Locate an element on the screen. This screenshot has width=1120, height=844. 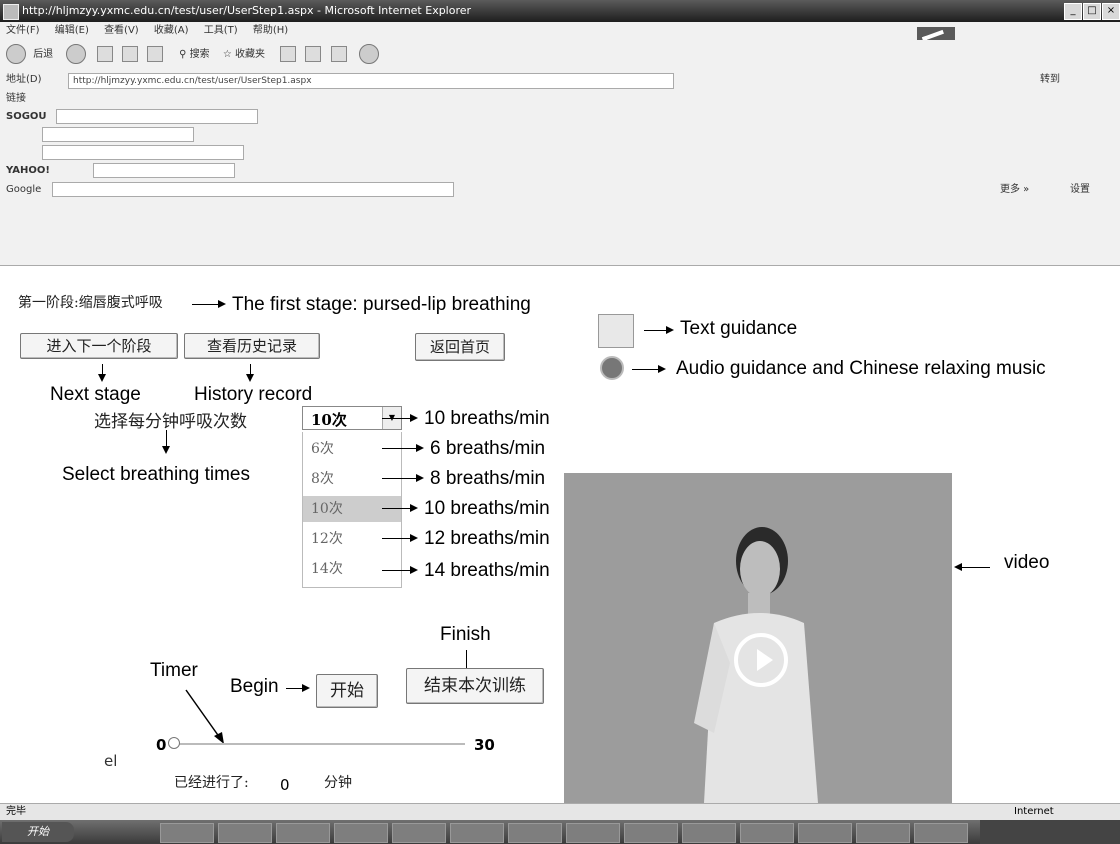
annot-timer: Timer is located at coordinates (174, 670).